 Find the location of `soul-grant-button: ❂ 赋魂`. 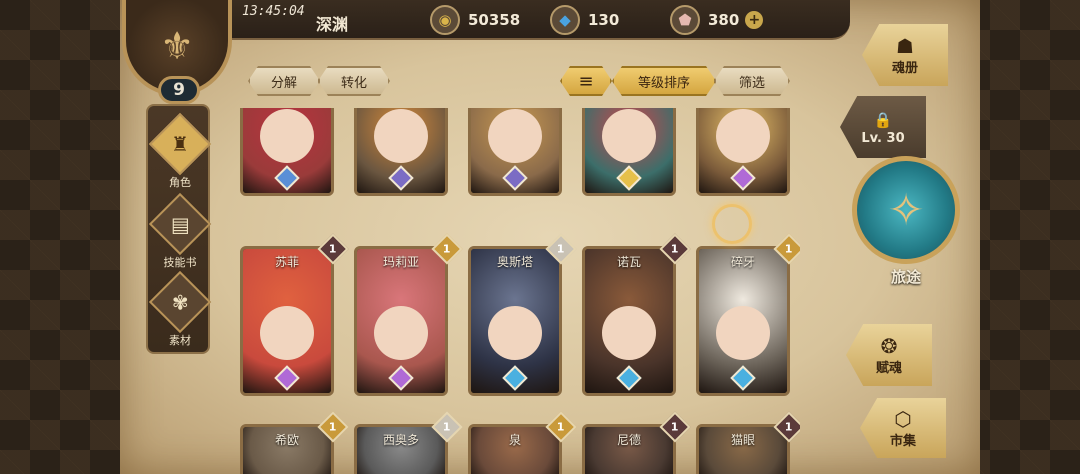

soul-grant-button: ❂ 赋魂 is located at coordinates (889, 355).